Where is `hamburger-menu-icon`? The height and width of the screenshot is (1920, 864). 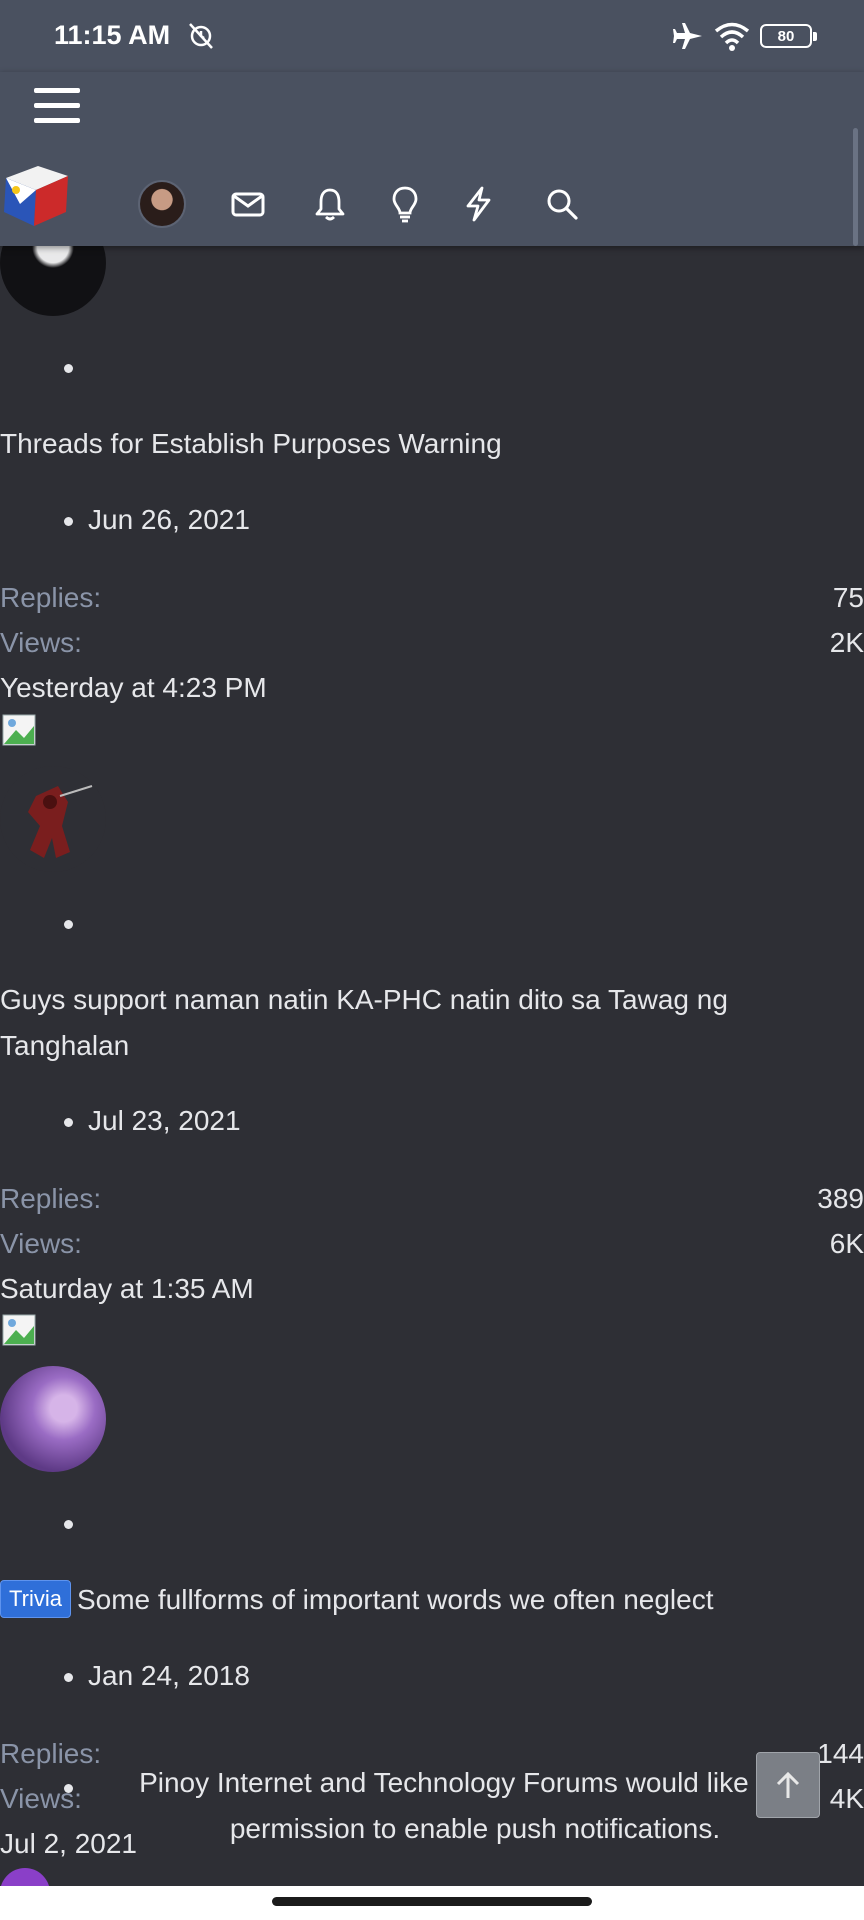 hamburger-menu-icon is located at coordinates (57, 108).